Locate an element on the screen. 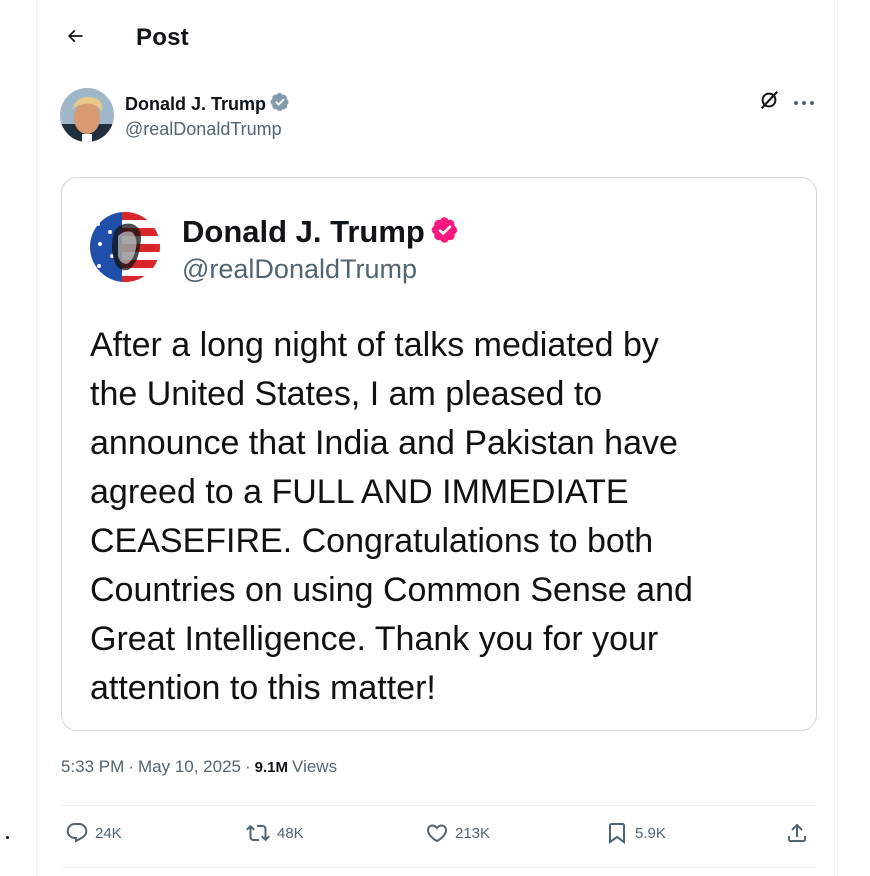 The width and height of the screenshot is (870, 876). post-author-row: Donald J. Trump @realDonaldTrump is located at coordinates (437, 116).